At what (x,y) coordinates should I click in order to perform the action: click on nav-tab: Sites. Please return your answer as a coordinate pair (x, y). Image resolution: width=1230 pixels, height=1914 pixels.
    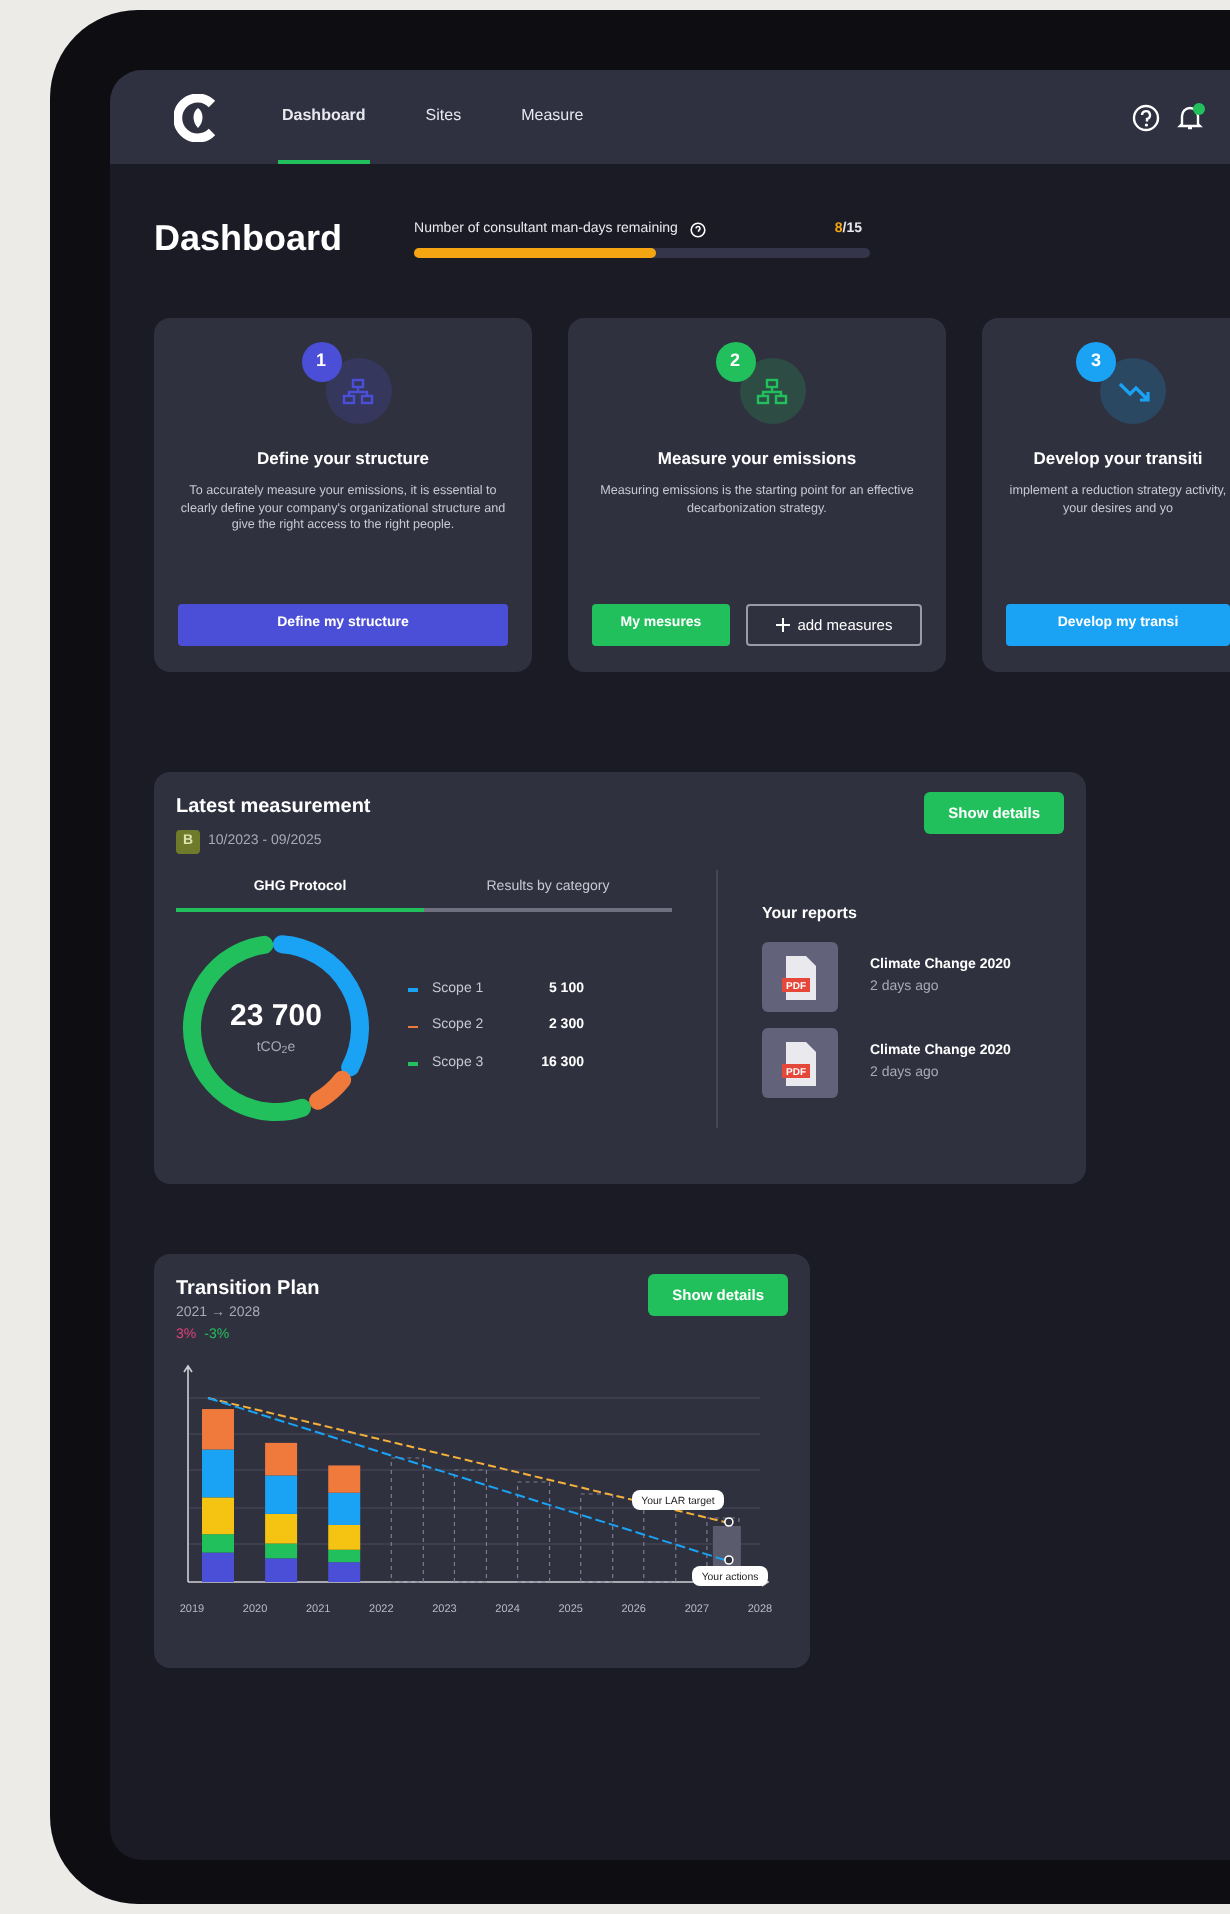
    Looking at the image, I should click on (443, 117).